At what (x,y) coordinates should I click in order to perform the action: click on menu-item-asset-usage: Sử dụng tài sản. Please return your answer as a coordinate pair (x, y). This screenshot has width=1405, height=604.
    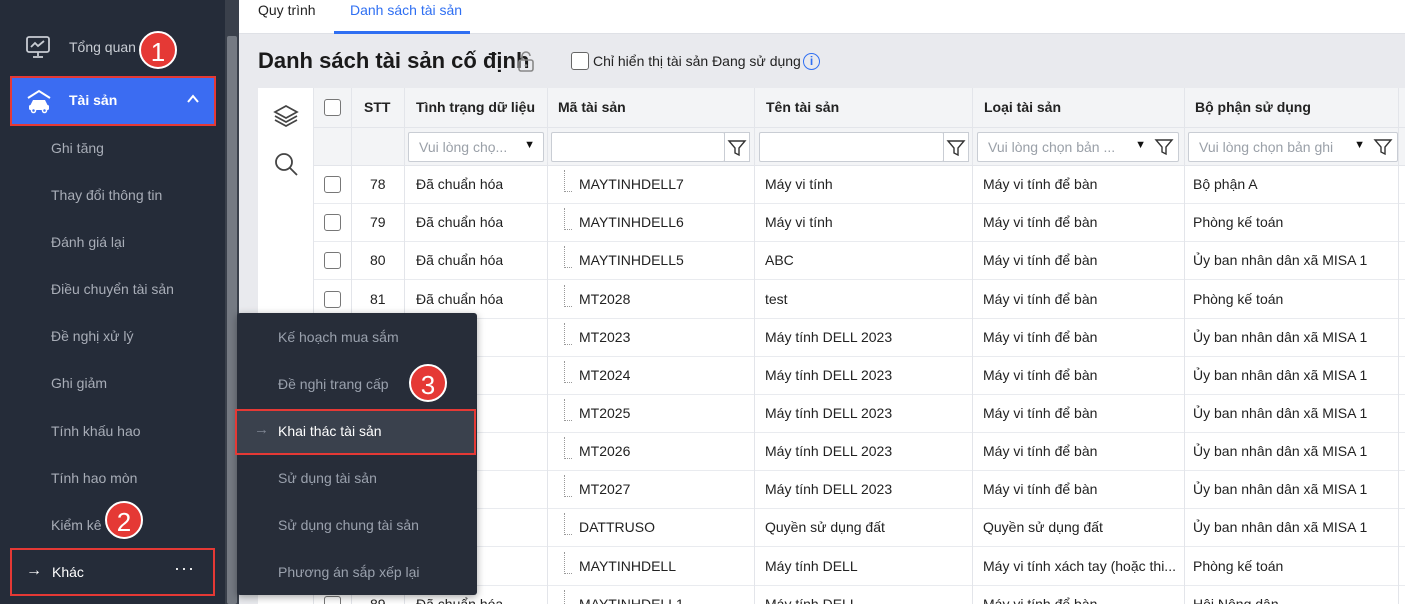
    Looking at the image, I should click on (327, 478).